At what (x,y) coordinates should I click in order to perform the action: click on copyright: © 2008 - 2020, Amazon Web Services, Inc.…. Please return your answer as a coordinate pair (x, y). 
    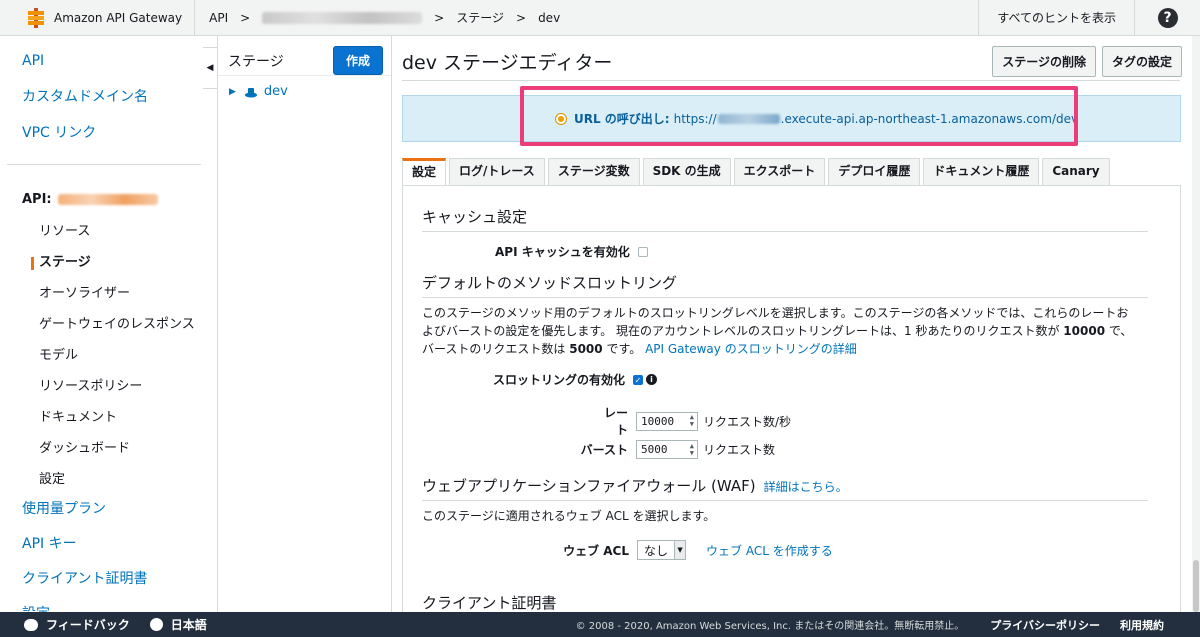
    Looking at the image, I should click on (770, 626).